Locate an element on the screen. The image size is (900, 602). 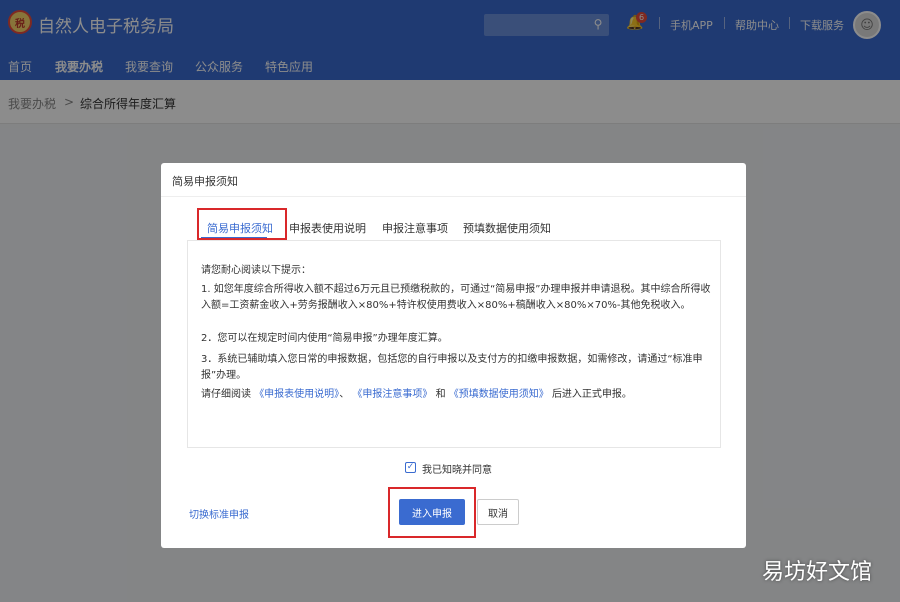
filing-notes-link: 《申报注意事项》 is located at coordinates (392, 394).